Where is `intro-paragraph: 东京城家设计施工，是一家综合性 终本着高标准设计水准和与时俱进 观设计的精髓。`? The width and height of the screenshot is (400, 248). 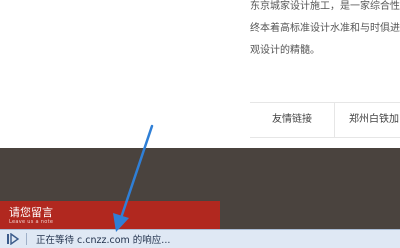
intro-paragraph: 东京城家设计施工，是一家综合性 终本着高标准设计水准和与时俱进 观设计的精髓。 is located at coordinates (325, 31).